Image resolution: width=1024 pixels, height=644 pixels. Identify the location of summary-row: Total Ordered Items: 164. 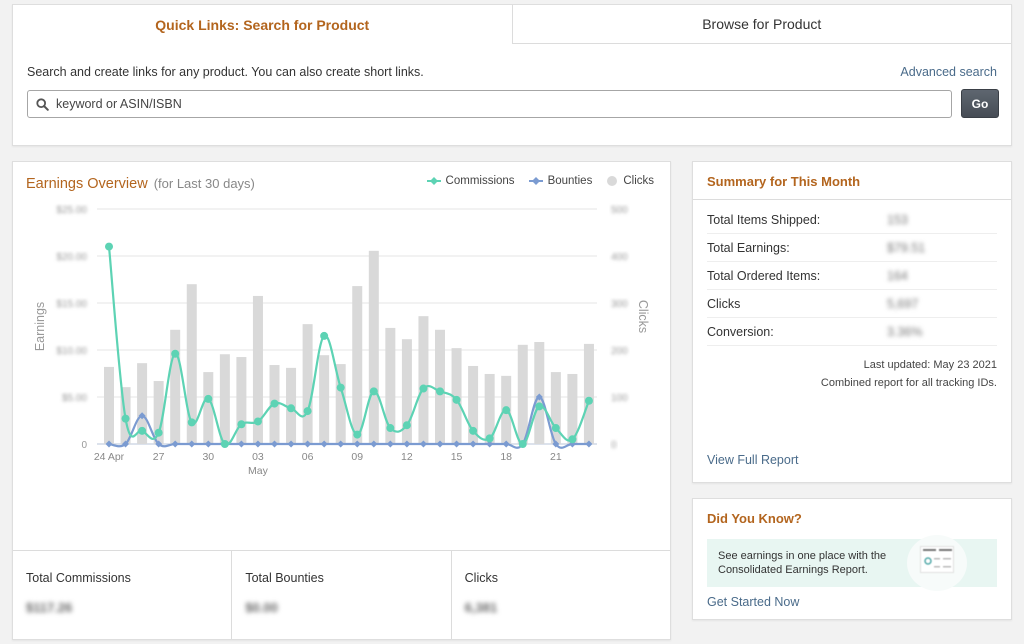
(852, 276).